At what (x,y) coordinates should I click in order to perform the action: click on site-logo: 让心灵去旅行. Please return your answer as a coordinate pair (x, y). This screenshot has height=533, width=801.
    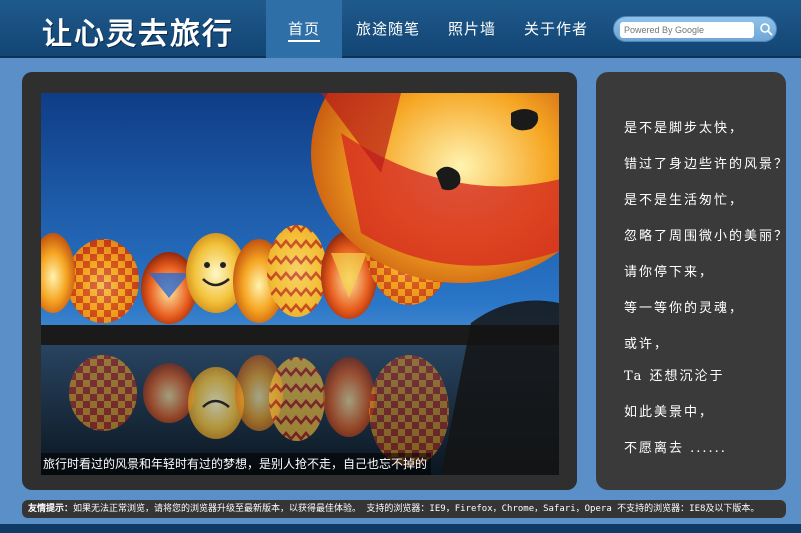
    Looking at the image, I should click on (138, 31).